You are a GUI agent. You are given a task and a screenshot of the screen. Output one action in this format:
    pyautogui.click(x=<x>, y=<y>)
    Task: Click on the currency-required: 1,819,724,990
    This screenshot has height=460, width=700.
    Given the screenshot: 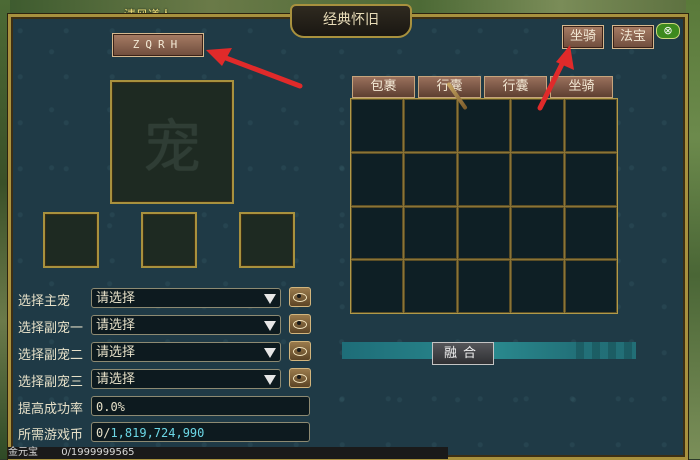 What is the action you would take?
    pyautogui.click(x=157, y=433)
    